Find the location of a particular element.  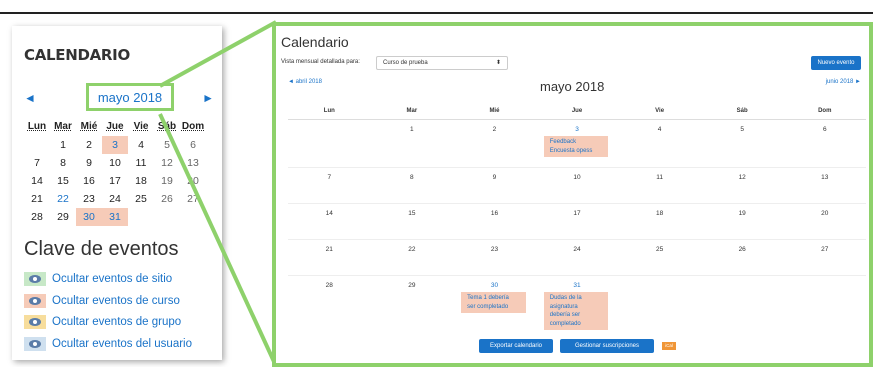

day-number: 12 is located at coordinates (742, 177).